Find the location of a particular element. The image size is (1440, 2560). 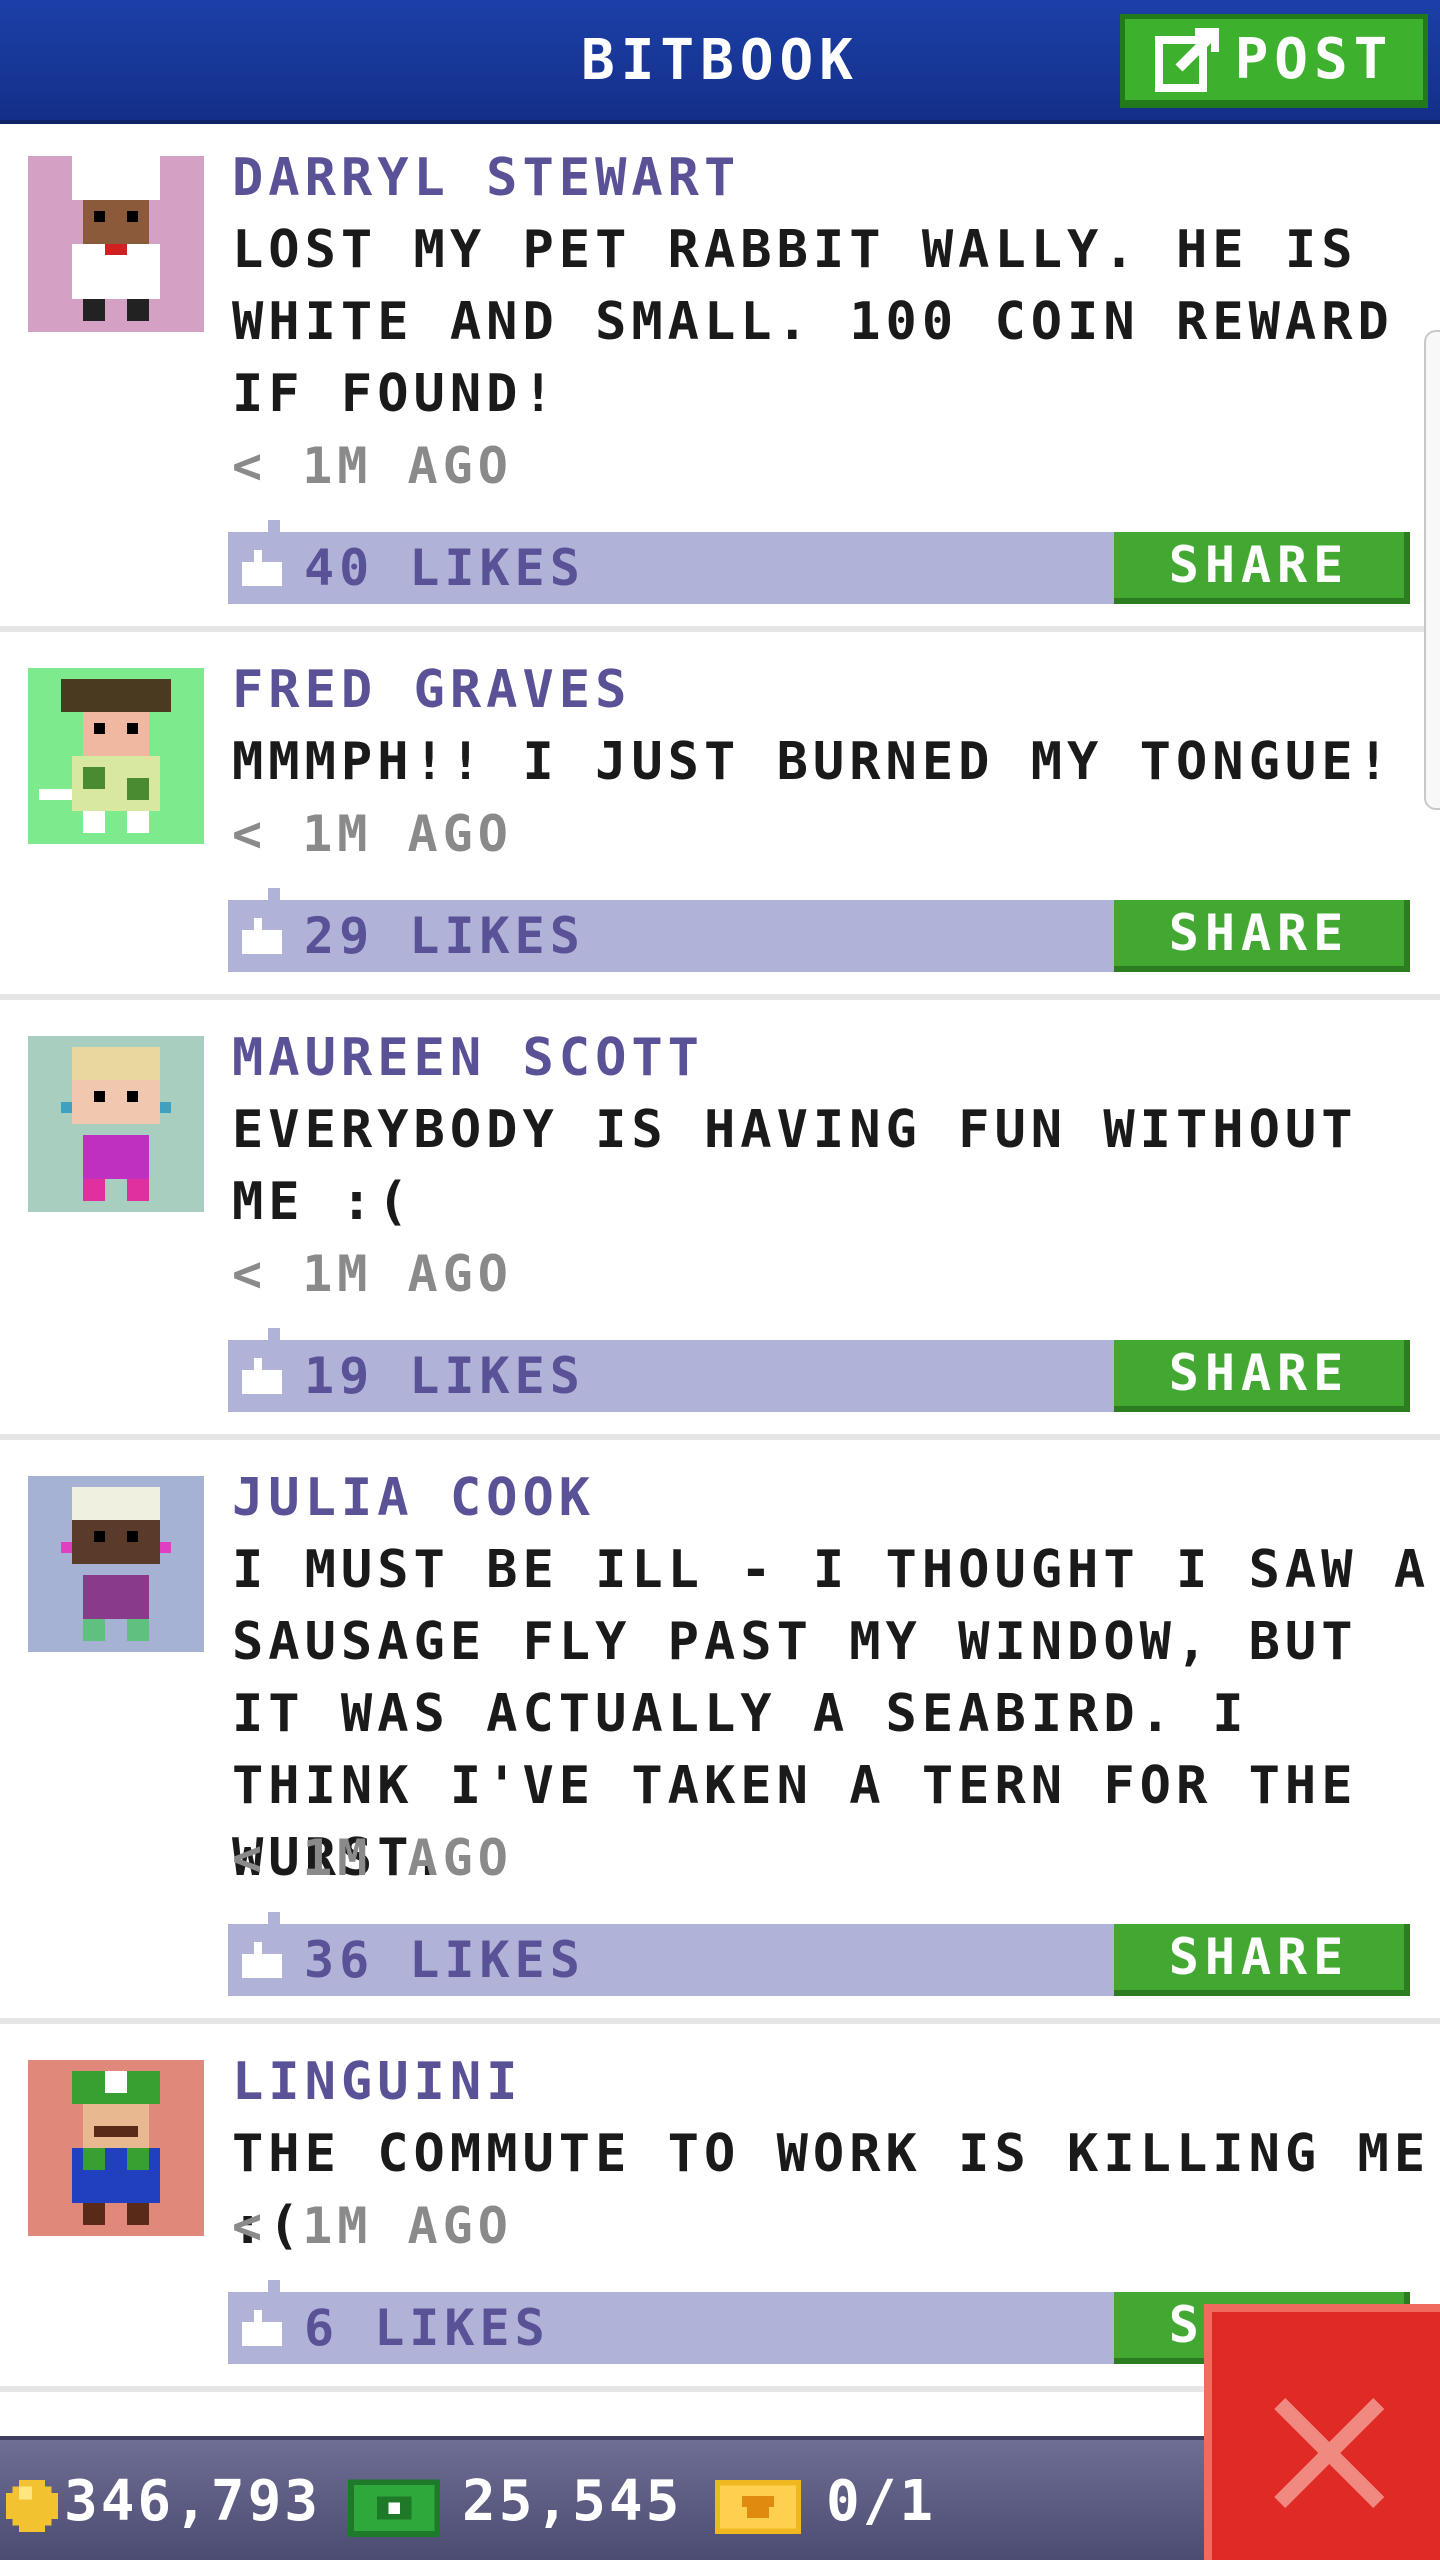

tickets-amount: 0/1 is located at coordinates (881, 2501).